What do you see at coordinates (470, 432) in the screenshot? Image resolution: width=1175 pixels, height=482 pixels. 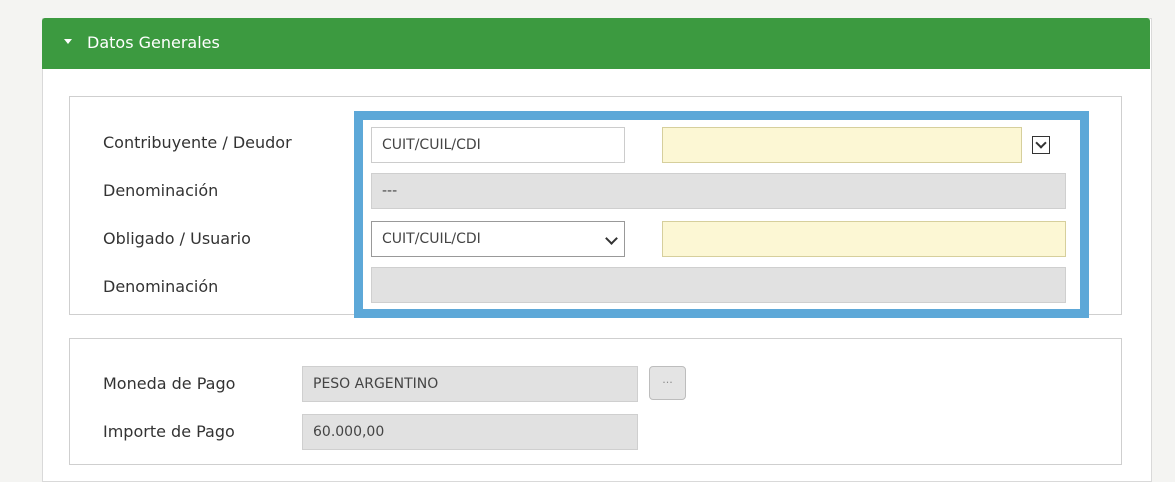 I see `importe-field: 60.000,00` at bounding box center [470, 432].